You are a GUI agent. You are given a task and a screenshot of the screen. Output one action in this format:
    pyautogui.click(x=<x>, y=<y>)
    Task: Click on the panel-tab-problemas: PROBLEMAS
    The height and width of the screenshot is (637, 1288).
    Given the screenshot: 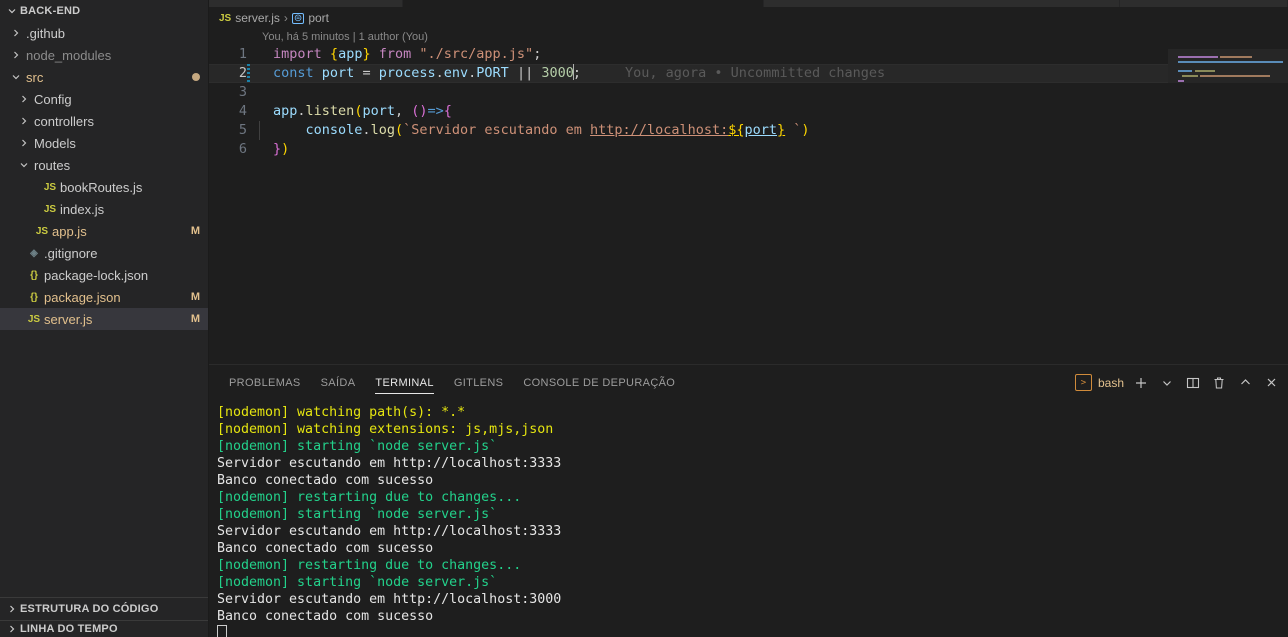 What is the action you would take?
    pyautogui.click(x=265, y=382)
    